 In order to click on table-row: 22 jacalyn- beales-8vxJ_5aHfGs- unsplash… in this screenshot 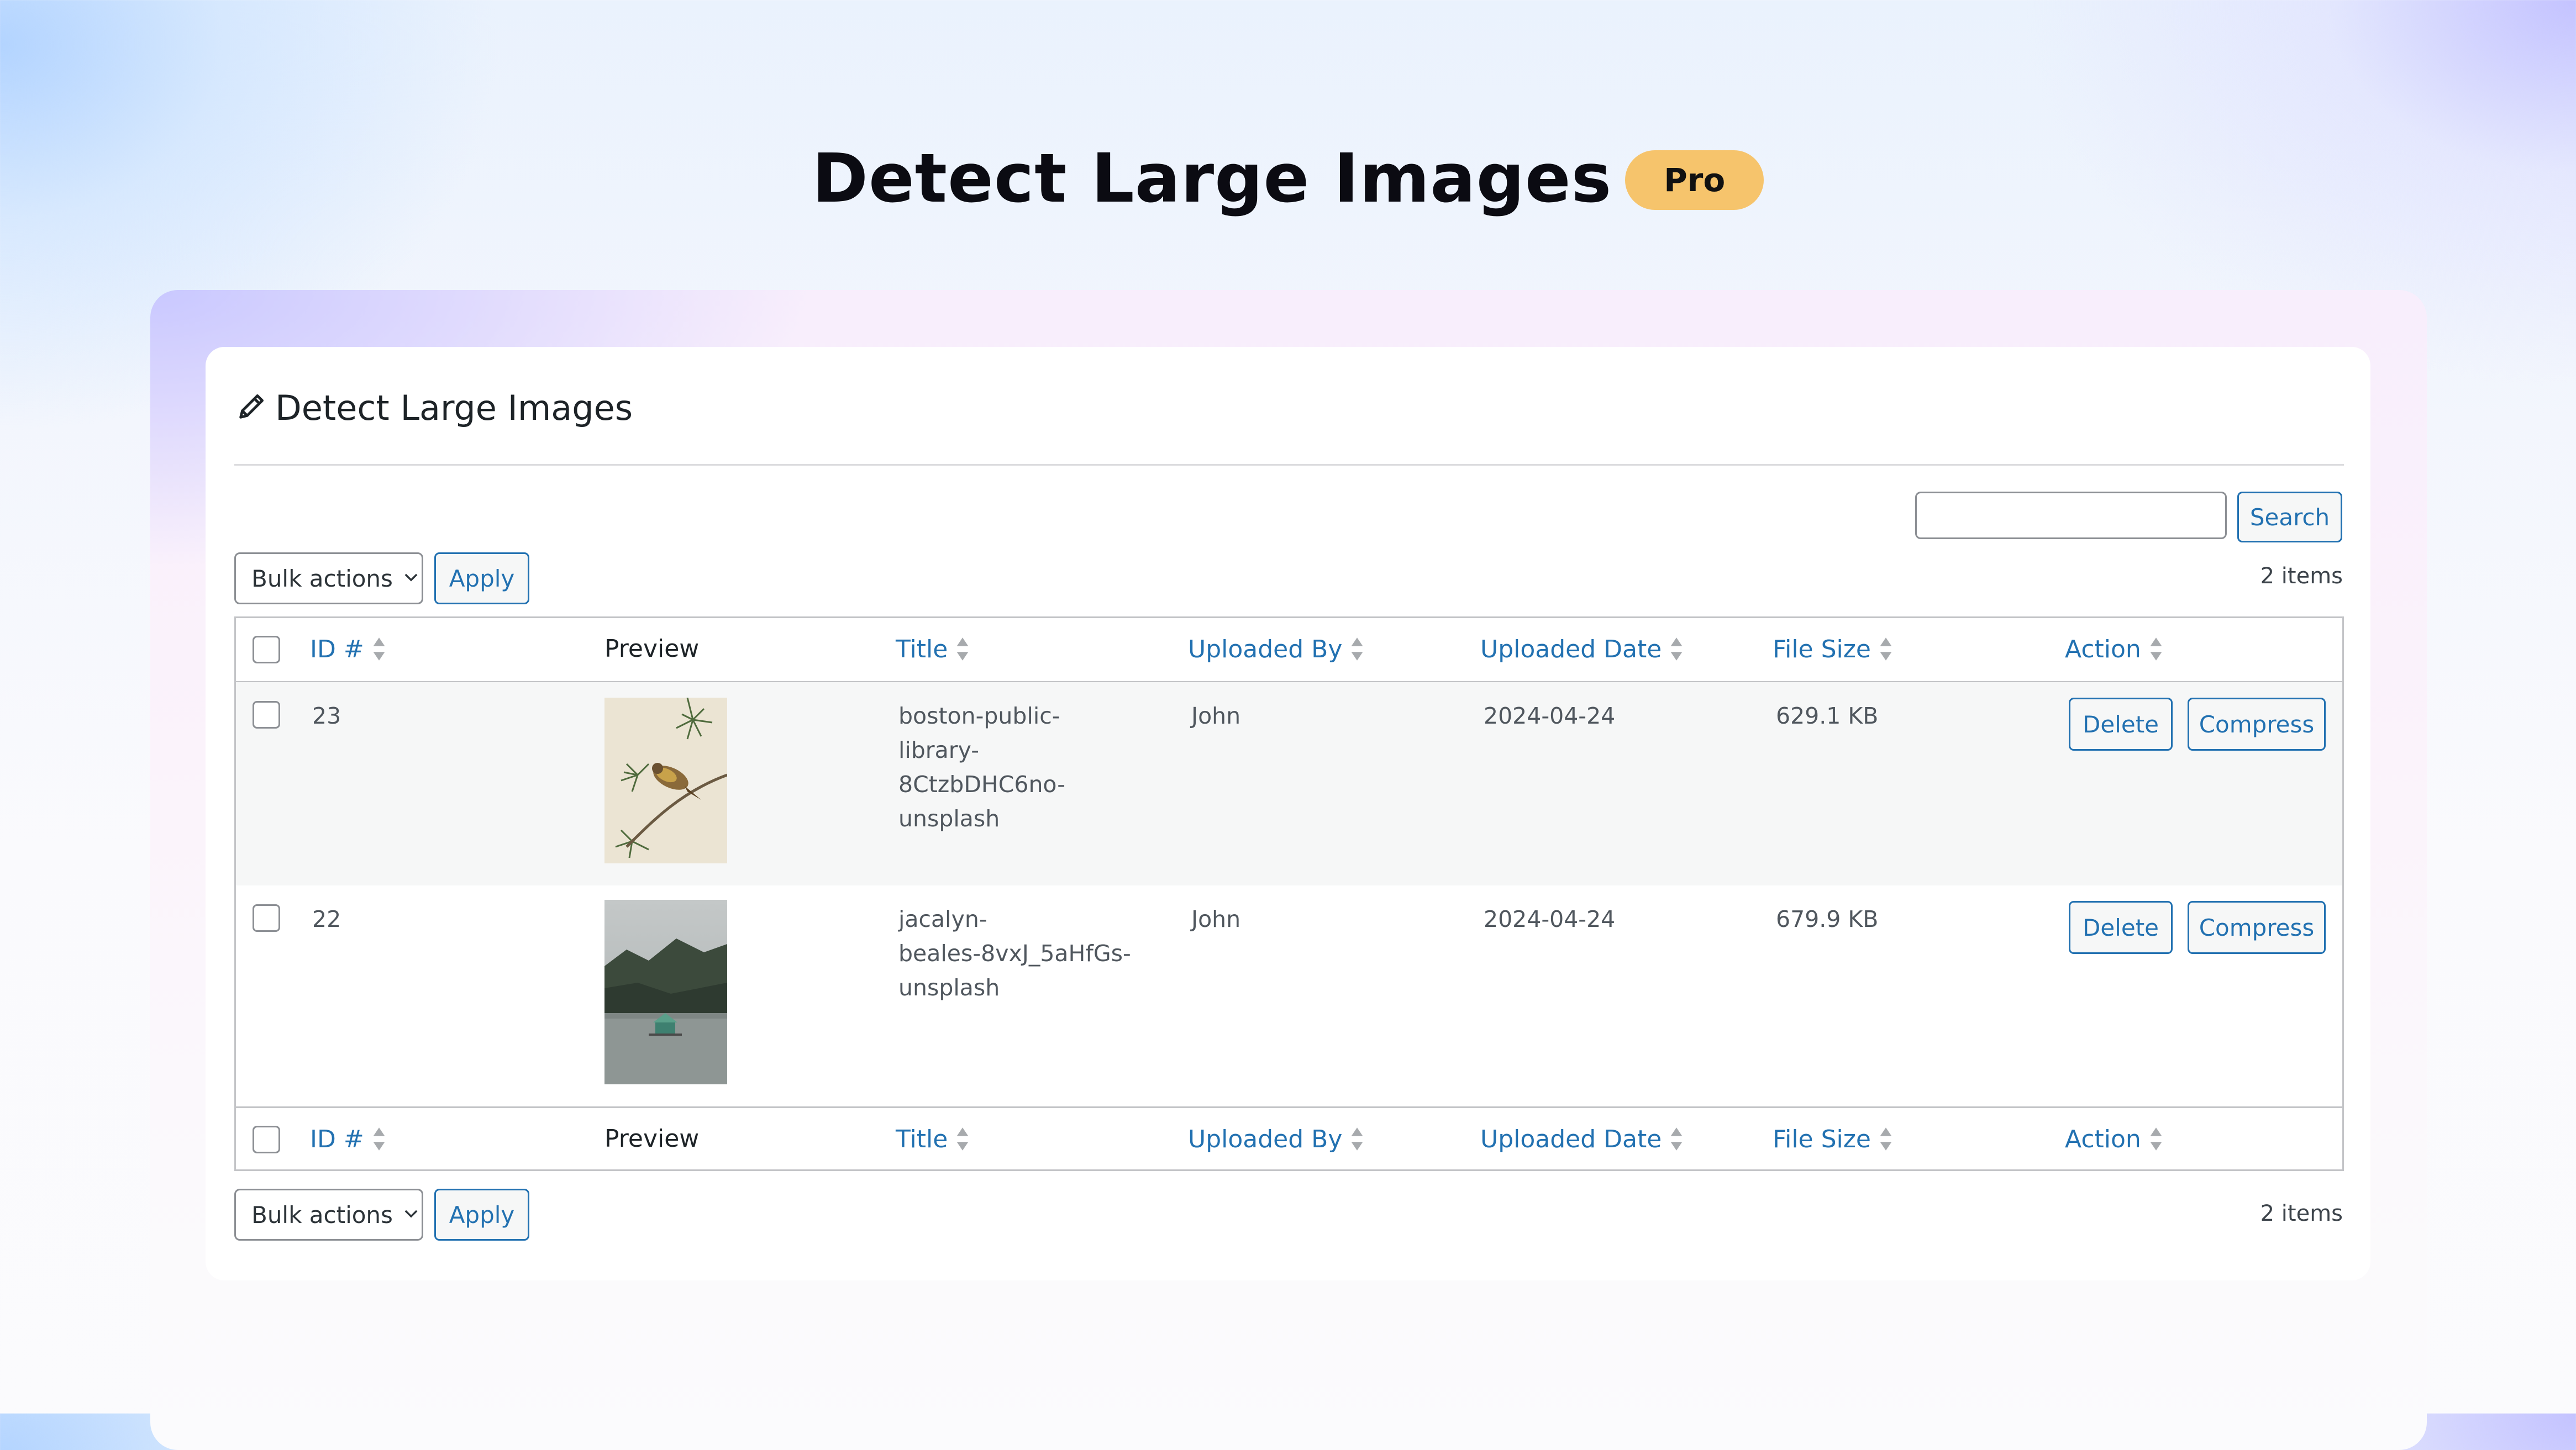, I will do `click(1289, 995)`.